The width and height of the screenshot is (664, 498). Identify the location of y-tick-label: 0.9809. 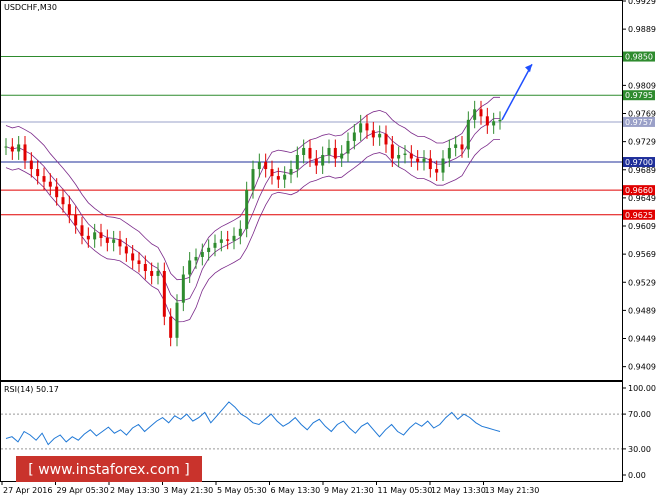
(642, 85).